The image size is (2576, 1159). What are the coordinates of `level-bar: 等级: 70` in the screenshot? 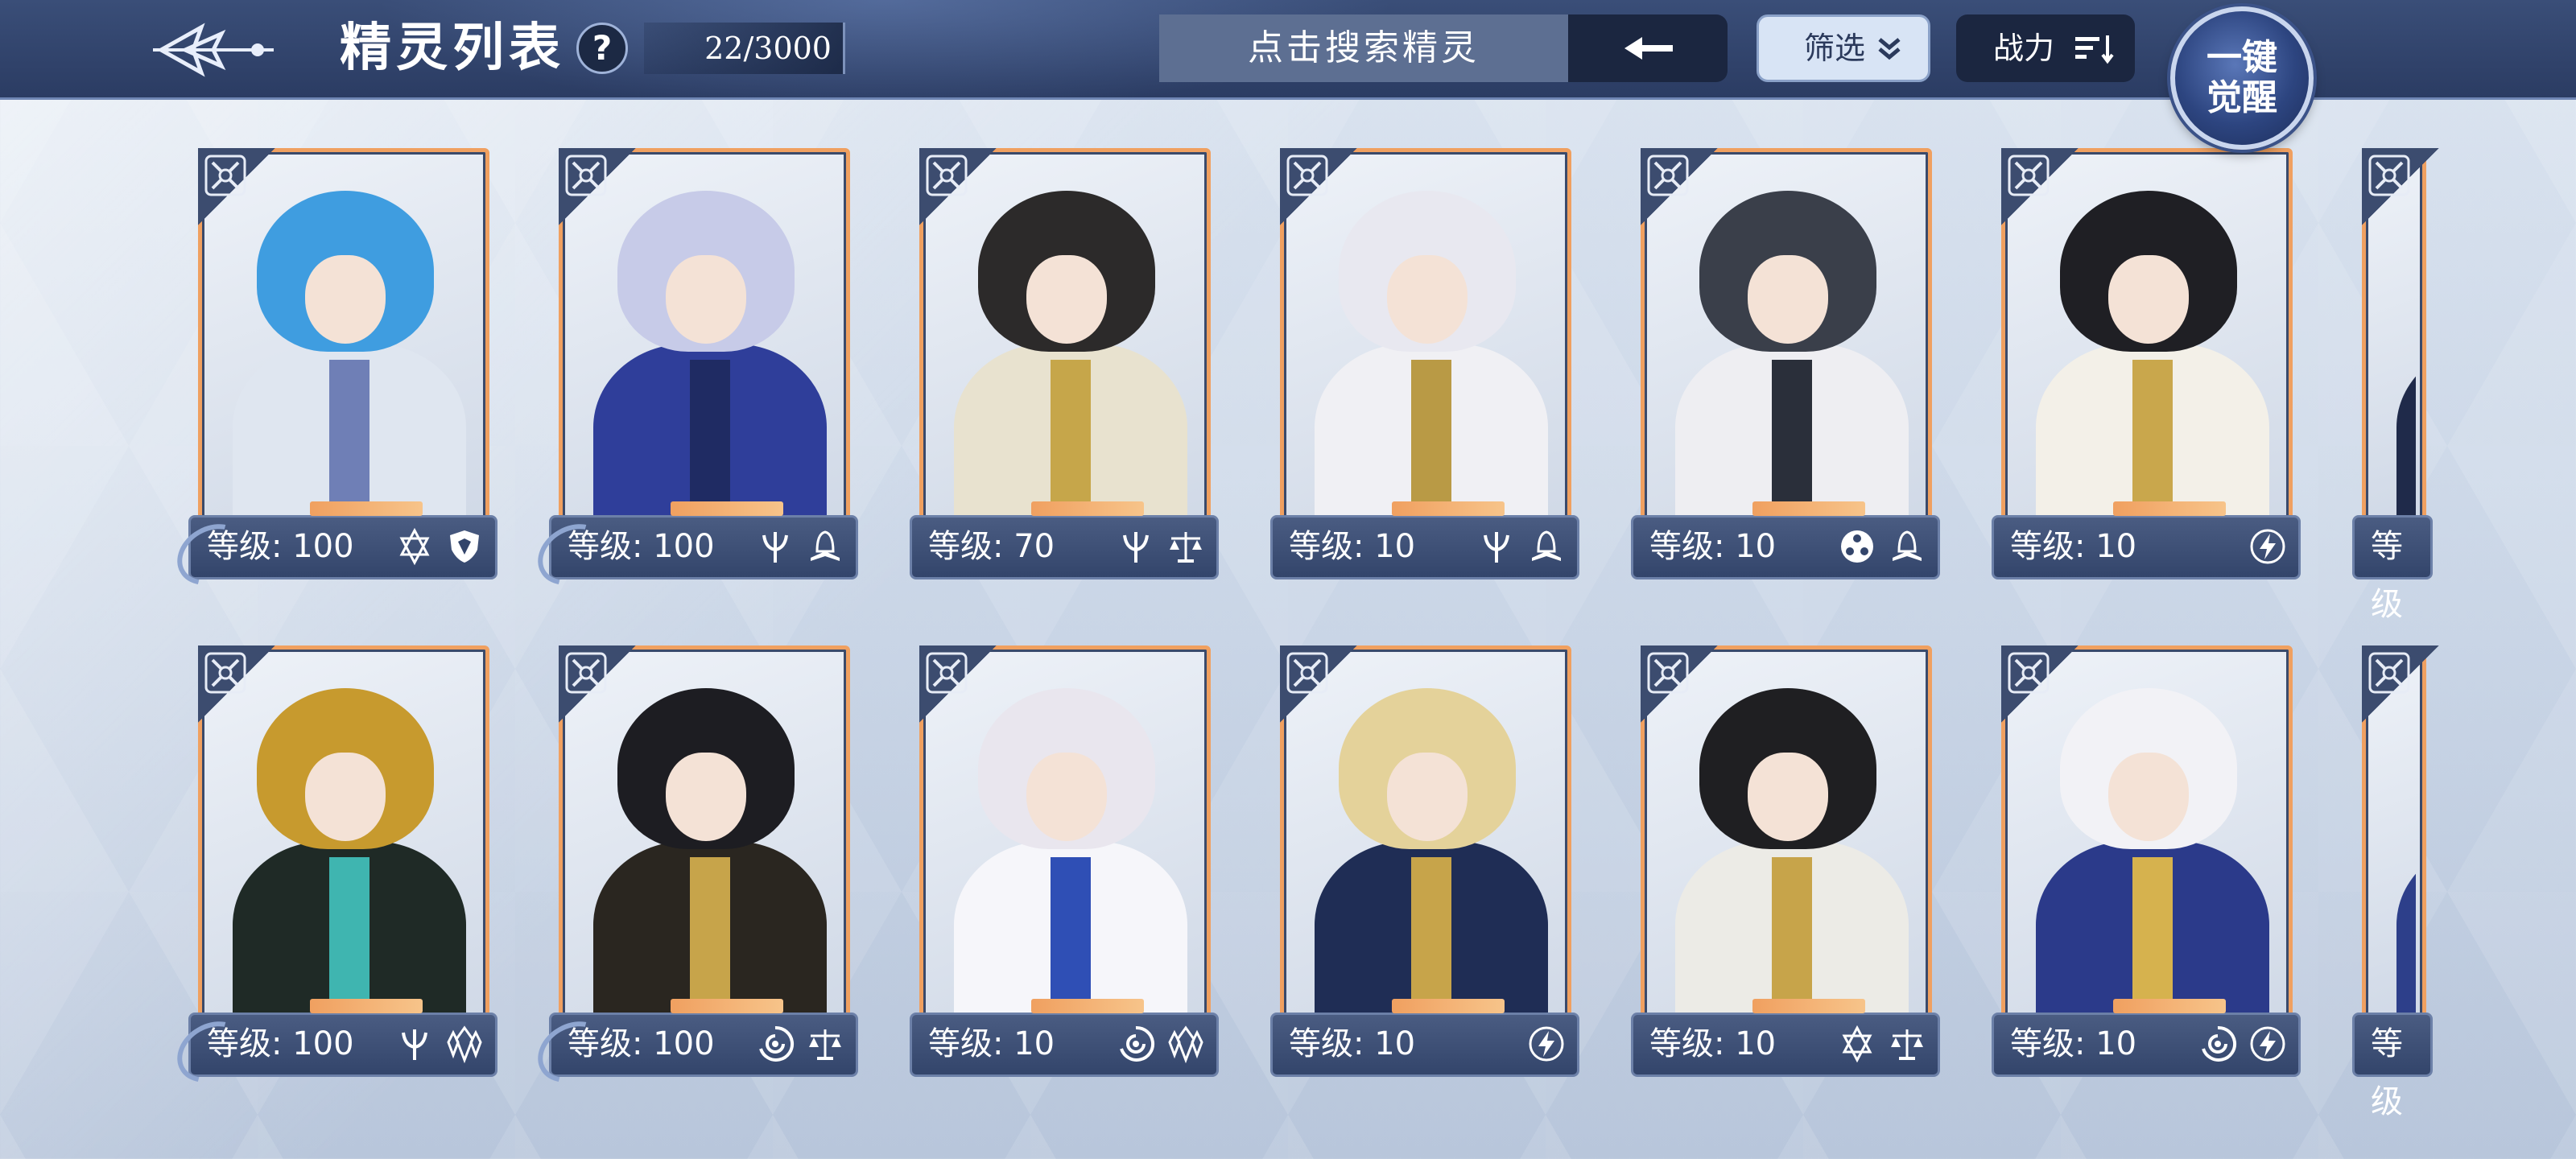 It's located at (1064, 540).